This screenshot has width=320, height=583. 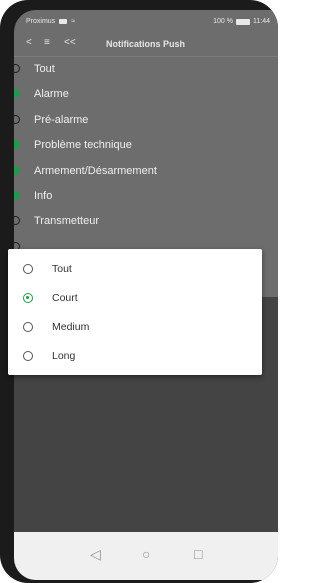 What do you see at coordinates (71, 327) in the screenshot?
I see `option-label: Medium` at bounding box center [71, 327].